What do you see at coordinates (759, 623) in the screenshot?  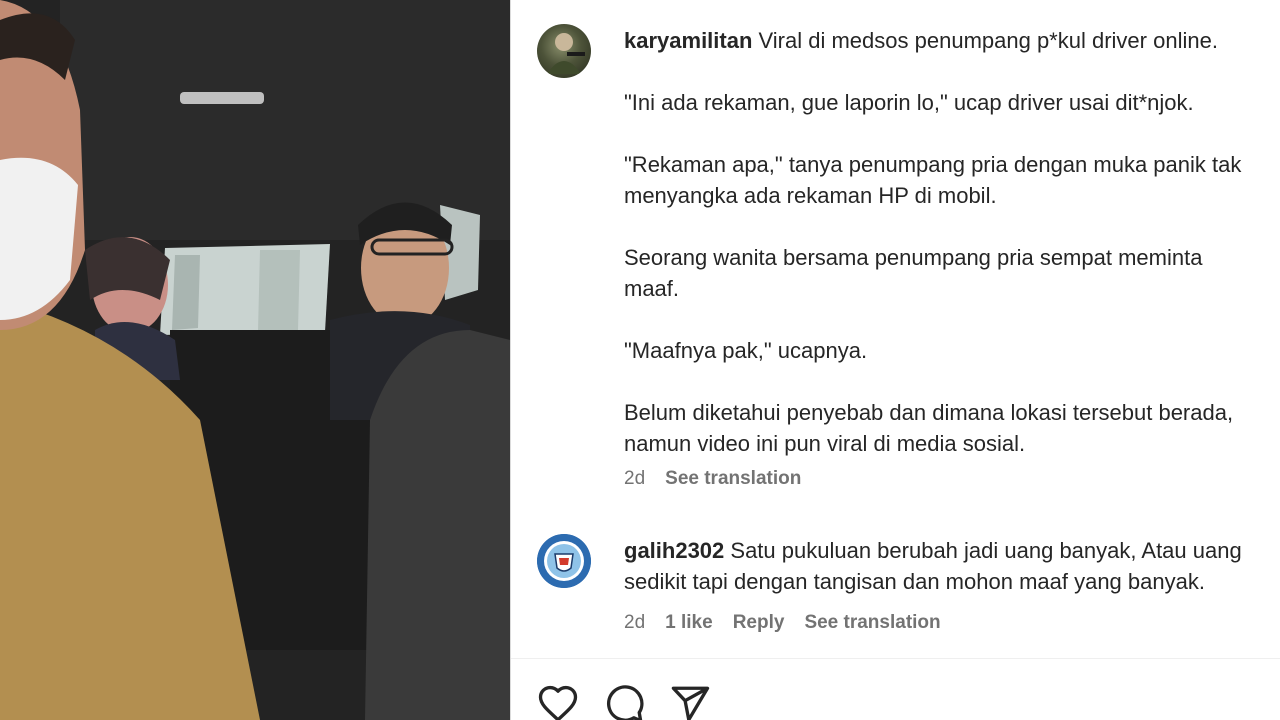 I see `comment-reply-button: Reply` at bounding box center [759, 623].